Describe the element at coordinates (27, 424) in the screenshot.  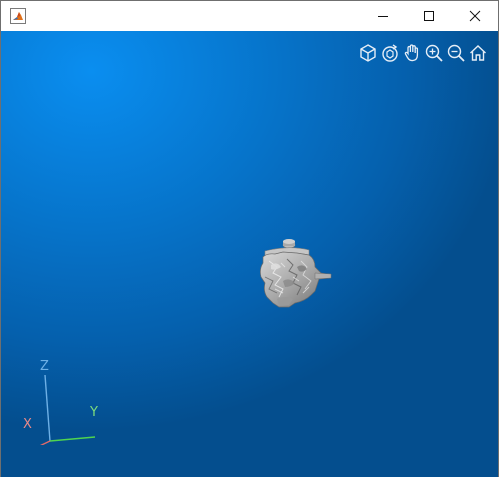
I see `x-axis-label: X` at that location.